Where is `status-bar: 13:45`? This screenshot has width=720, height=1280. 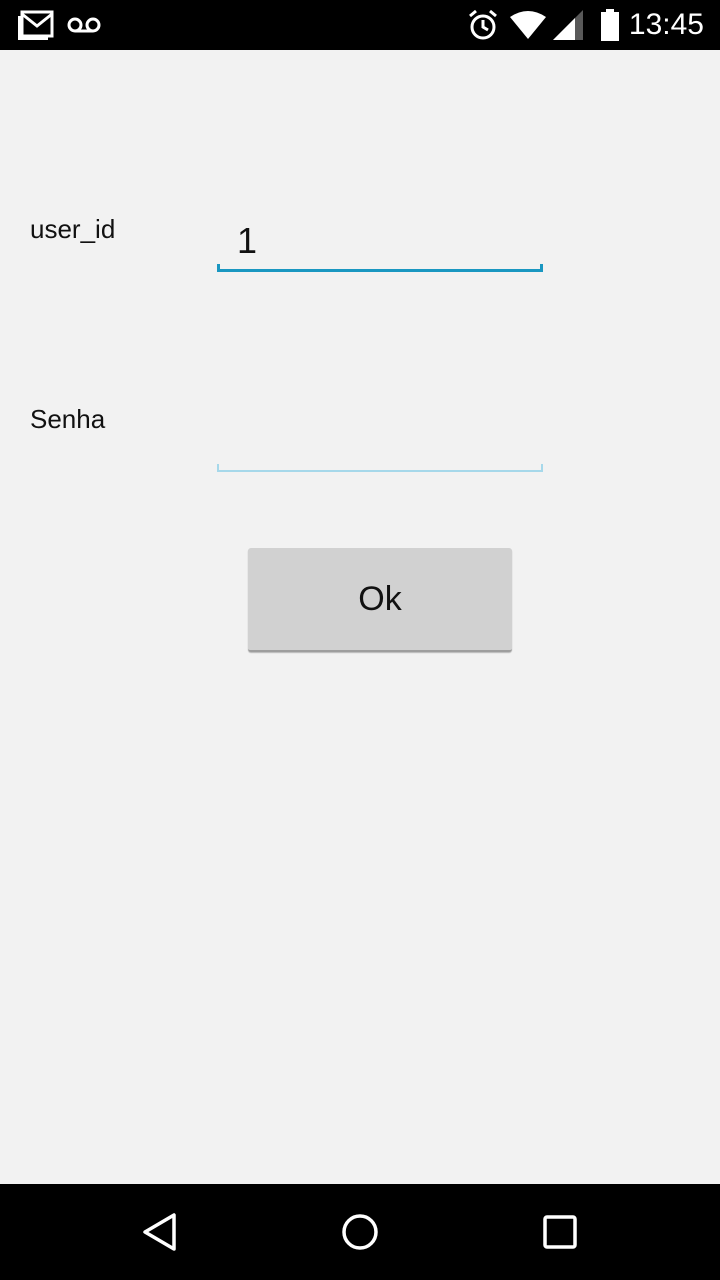
status-bar: 13:45 is located at coordinates (360, 25).